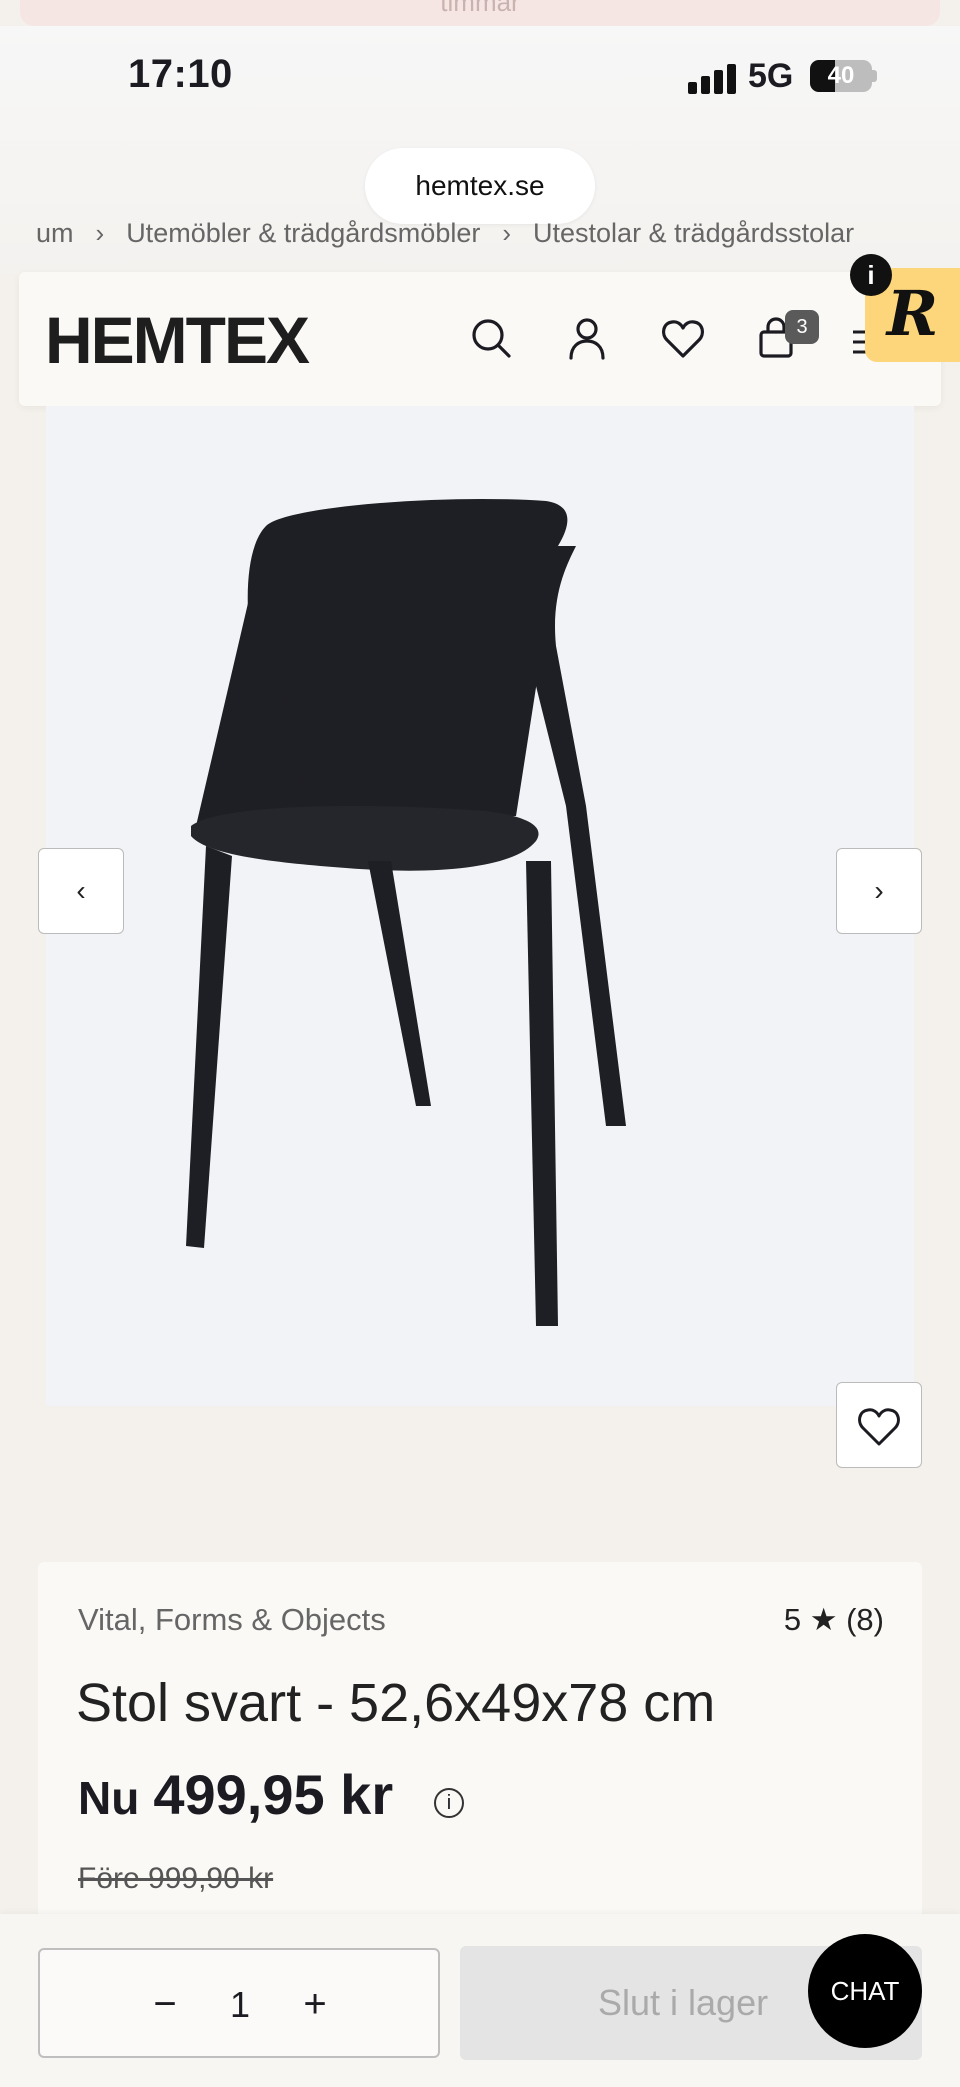 The width and height of the screenshot is (960, 2087). I want to click on network-label: 5G, so click(771, 76).